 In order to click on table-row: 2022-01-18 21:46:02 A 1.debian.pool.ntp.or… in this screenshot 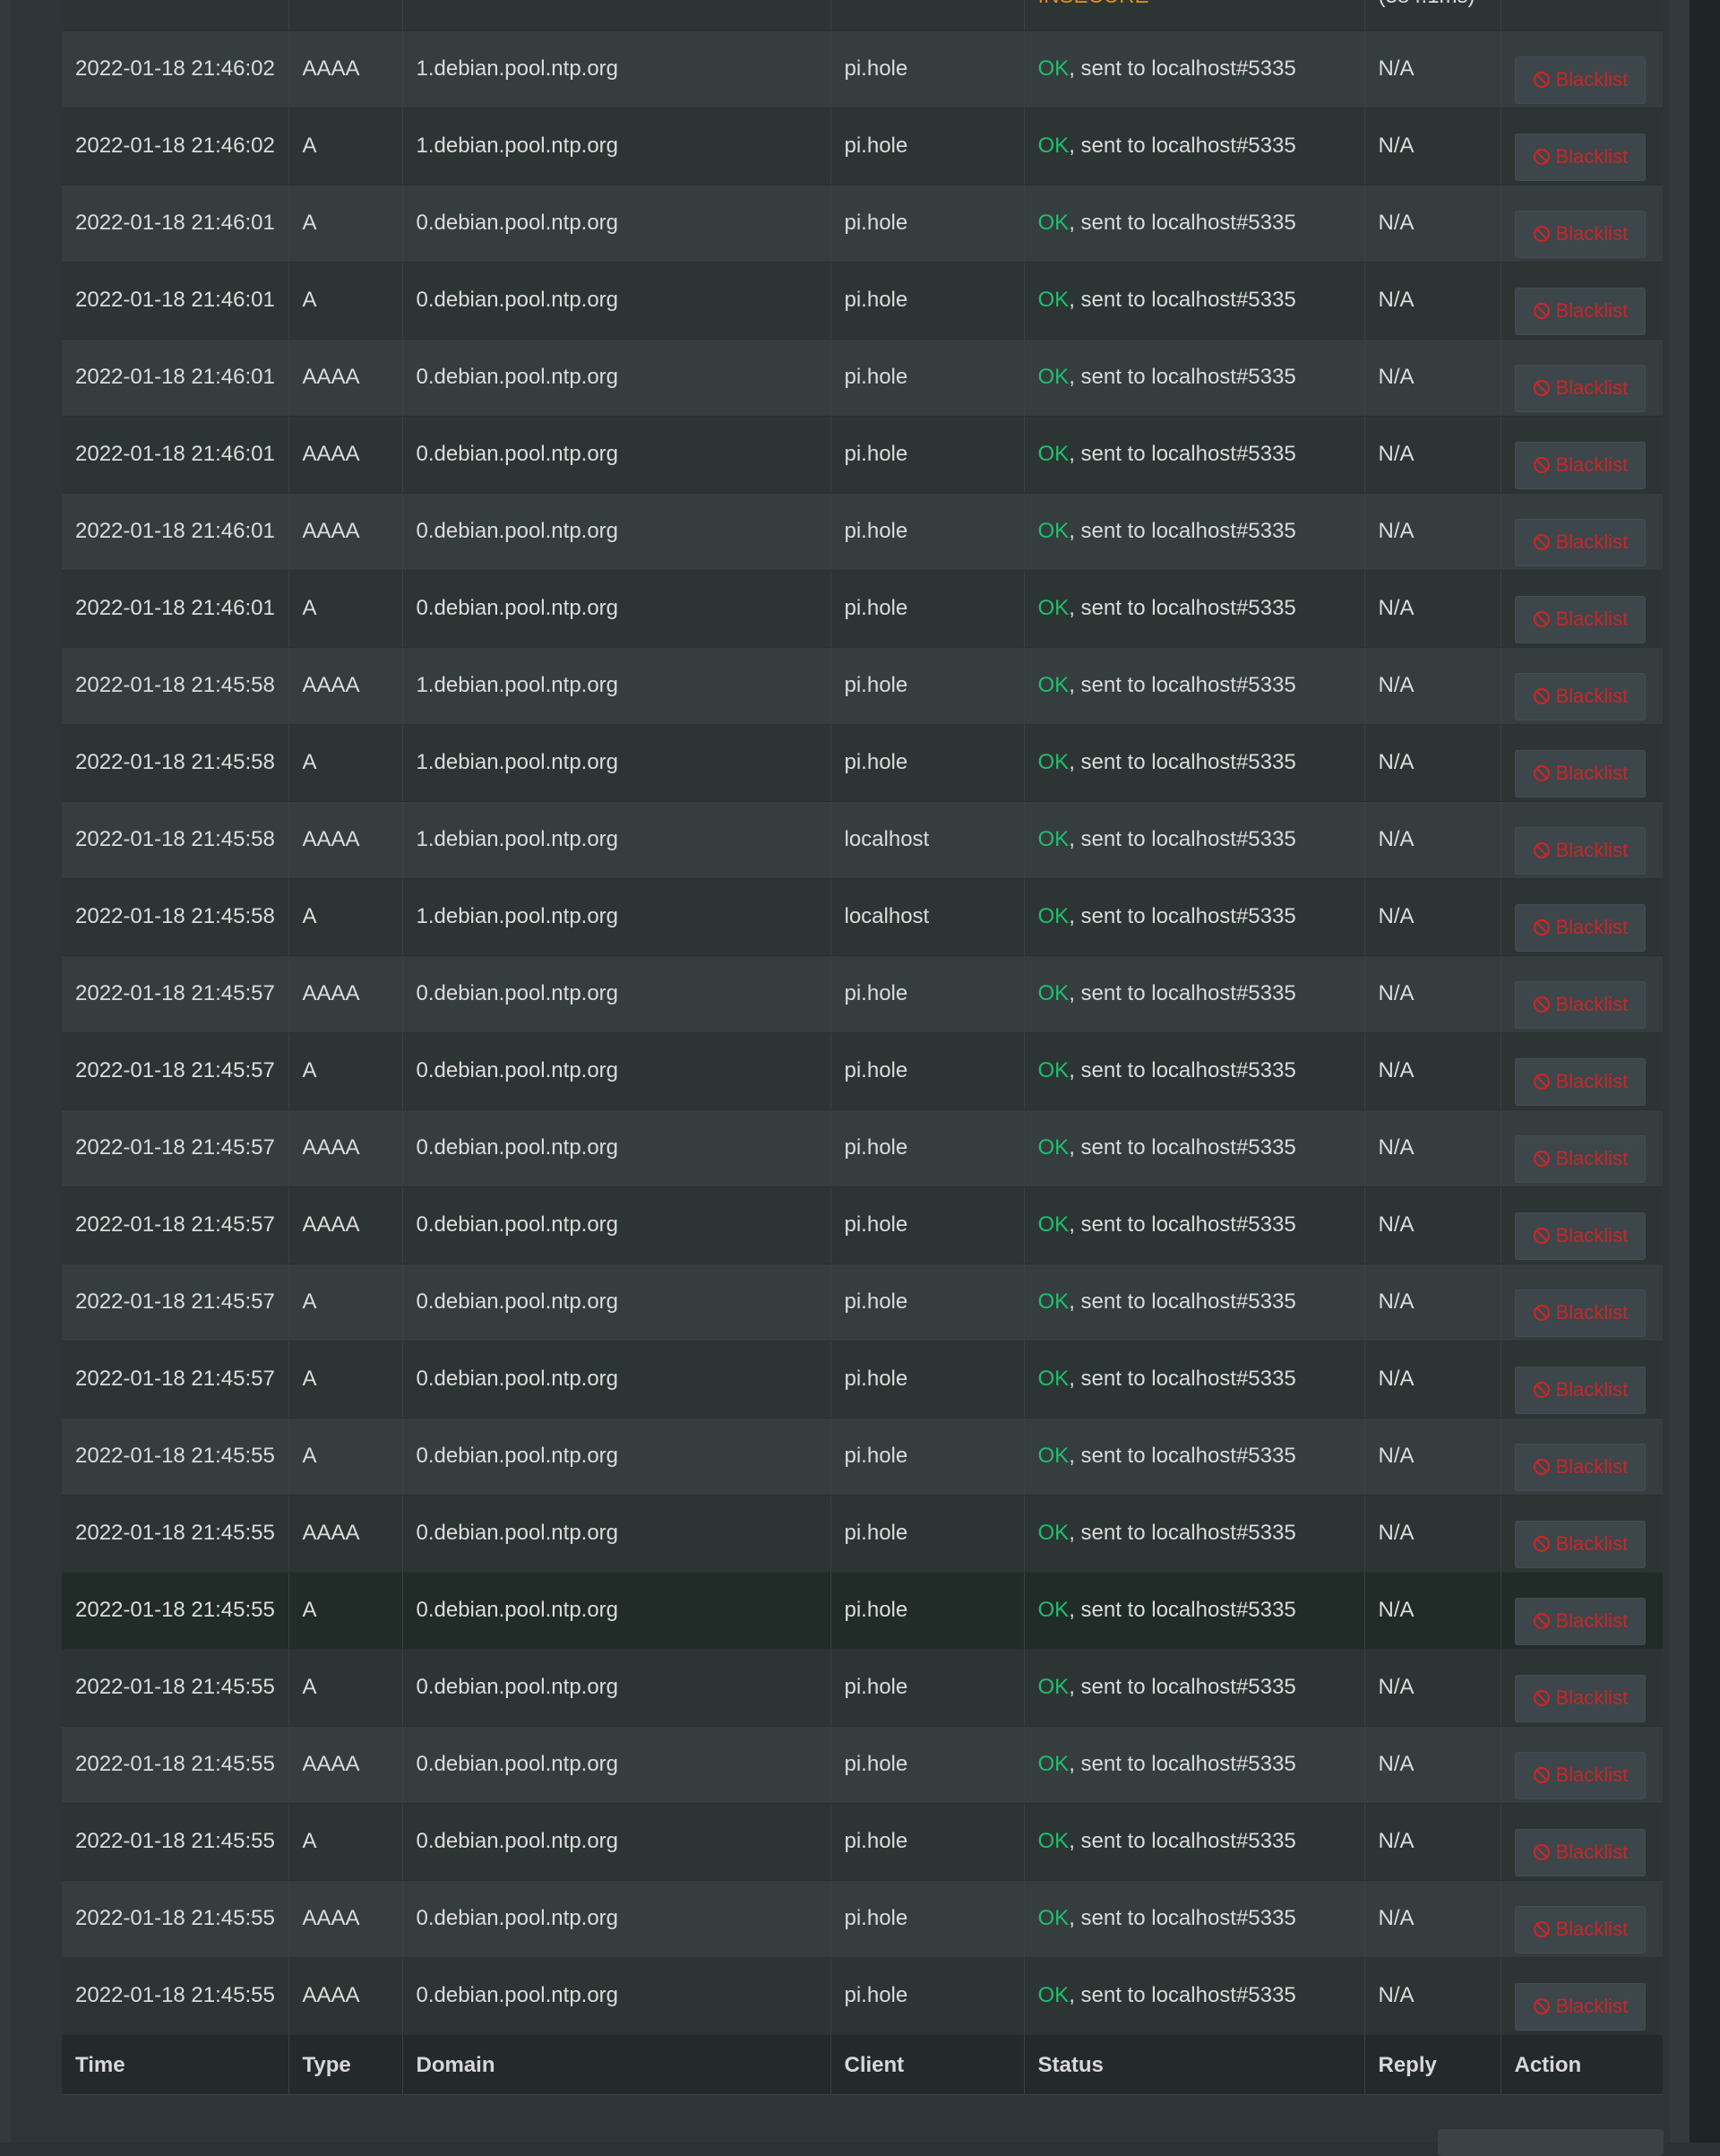, I will do `click(862, 147)`.